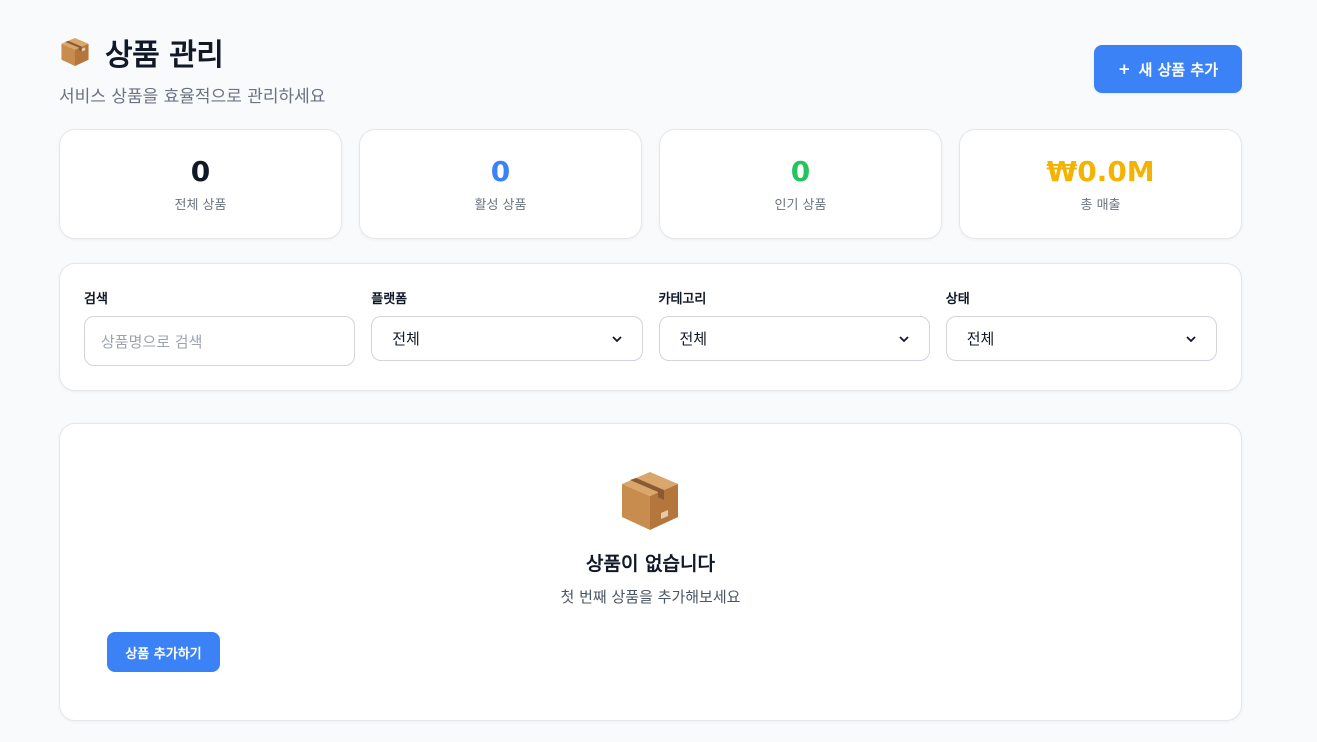  I want to click on stat-value-popular: 0, so click(800, 171).